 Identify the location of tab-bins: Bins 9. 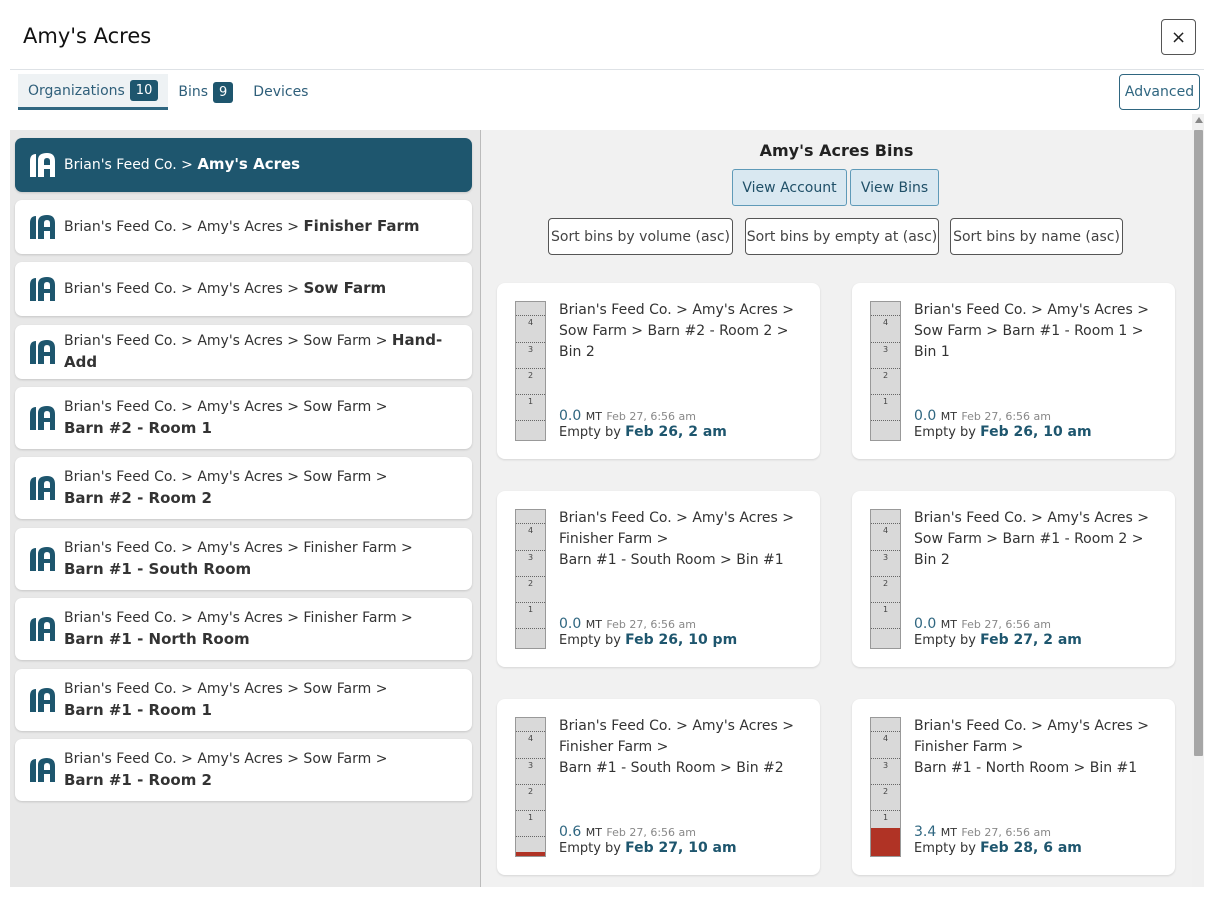
(205, 92).